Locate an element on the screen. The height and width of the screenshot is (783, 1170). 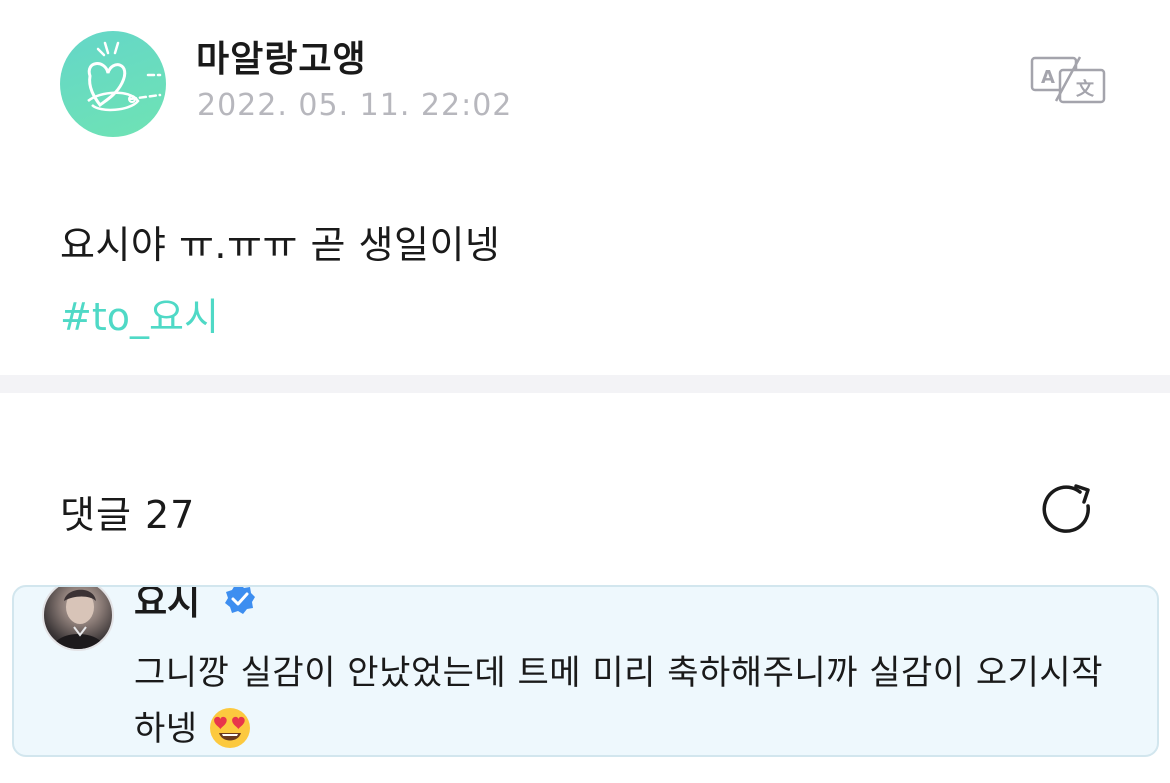
verified-badge-icon is located at coordinates (240, 600).